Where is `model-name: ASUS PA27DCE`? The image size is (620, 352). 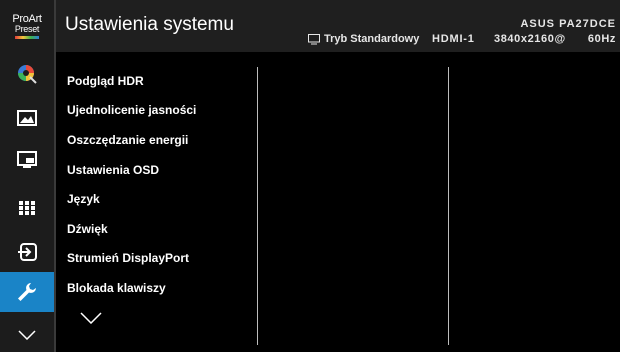 model-name: ASUS PA27DCE is located at coordinates (568, 24).